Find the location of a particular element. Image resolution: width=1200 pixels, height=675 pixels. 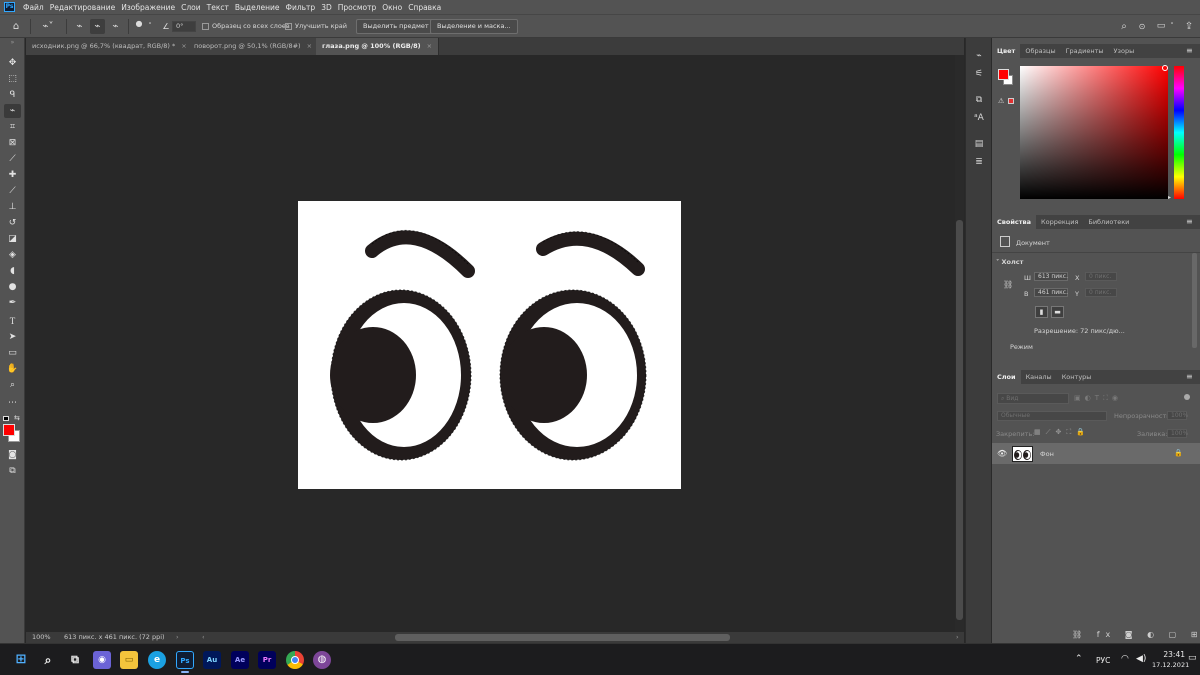

tab-adjustments: Коррекция is located at coordinates (1059, 222).